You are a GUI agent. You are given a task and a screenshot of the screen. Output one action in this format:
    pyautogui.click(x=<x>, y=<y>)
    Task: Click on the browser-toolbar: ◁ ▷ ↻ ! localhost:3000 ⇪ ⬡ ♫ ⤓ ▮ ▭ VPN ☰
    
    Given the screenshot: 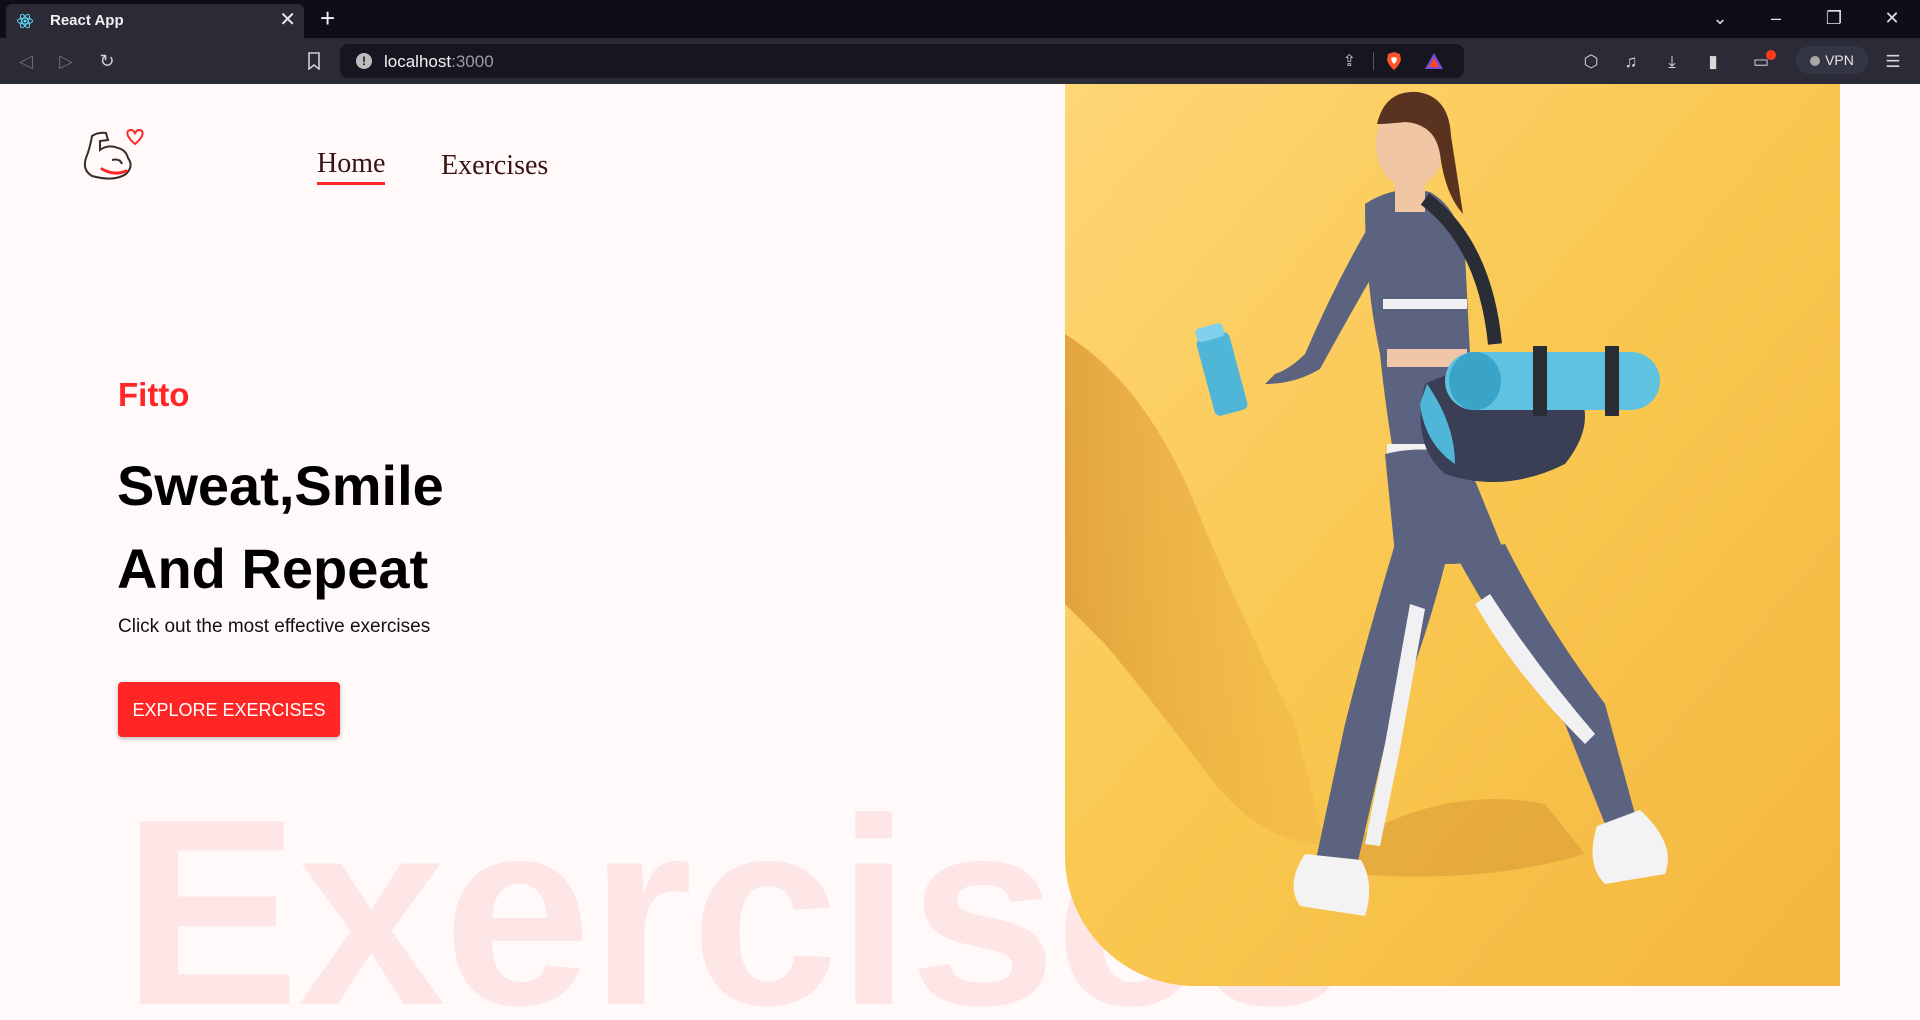 What is the action you would take?
    pyautogui.click(x=960, y=61)
    